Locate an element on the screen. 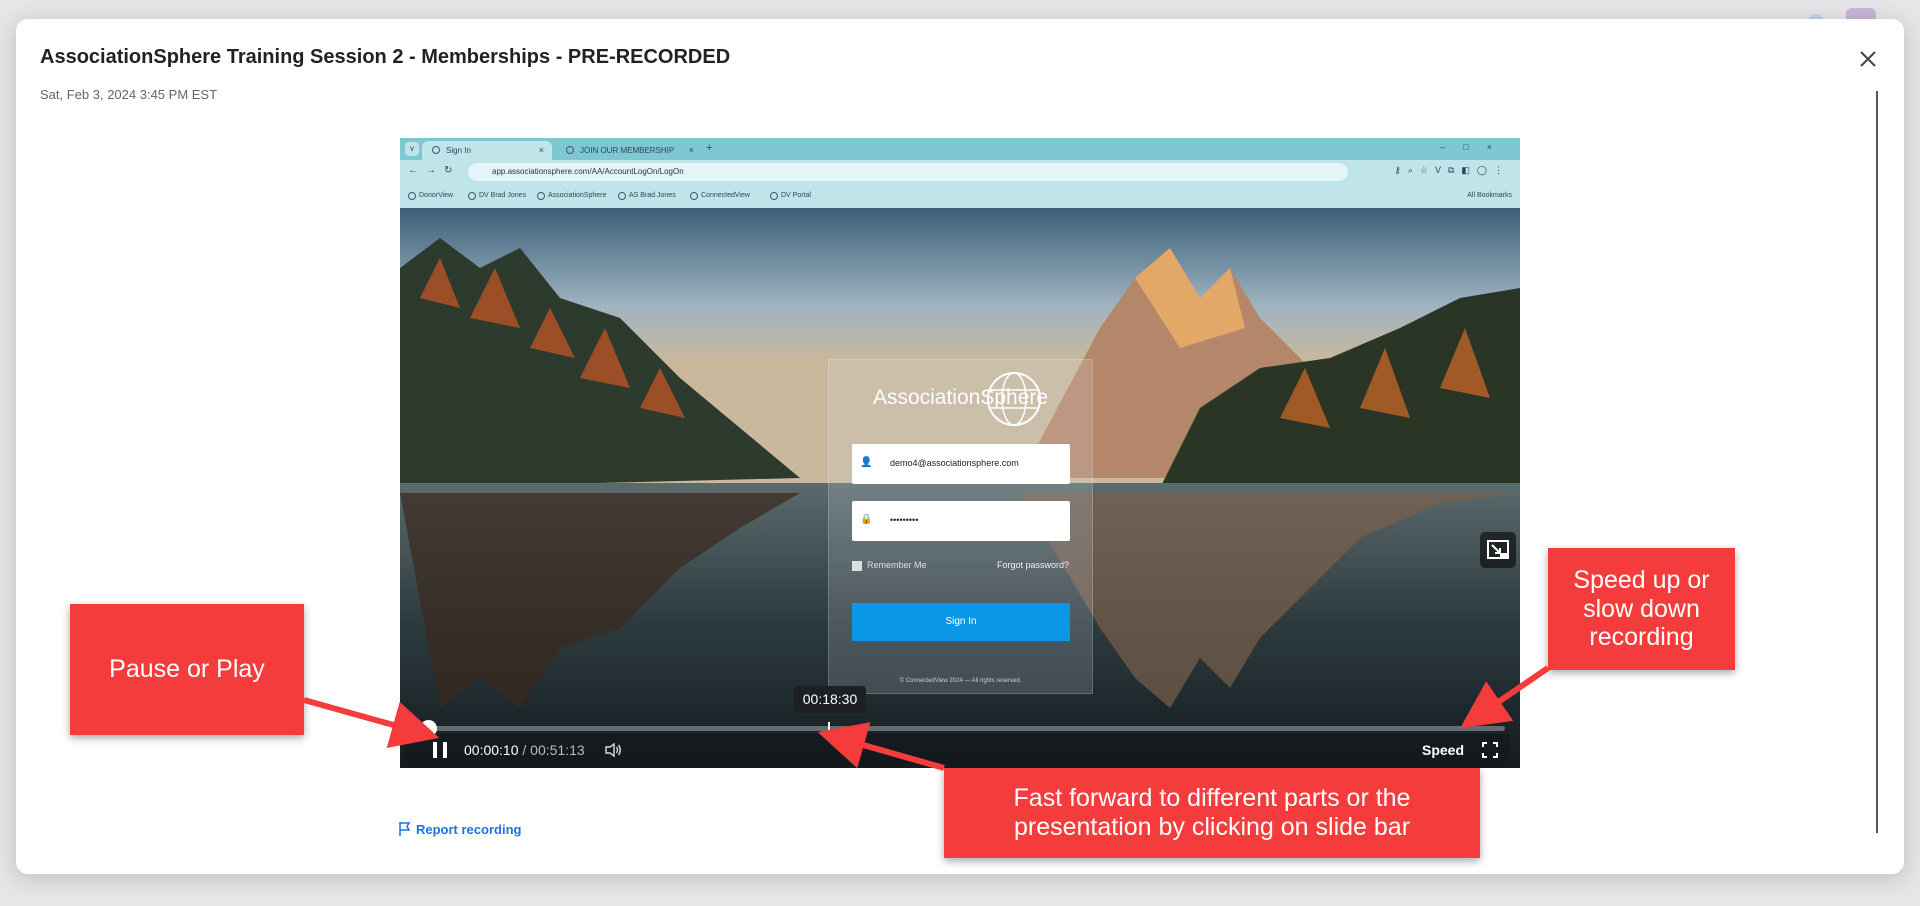  time-display: 00:00:10 / 00:51:13 is located at coordinates (524, 750).